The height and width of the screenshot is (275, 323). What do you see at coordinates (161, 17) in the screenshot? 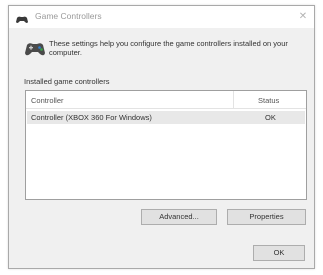
I see `title-bar: Game Controllers ✕` at bounding box center [161, 17].